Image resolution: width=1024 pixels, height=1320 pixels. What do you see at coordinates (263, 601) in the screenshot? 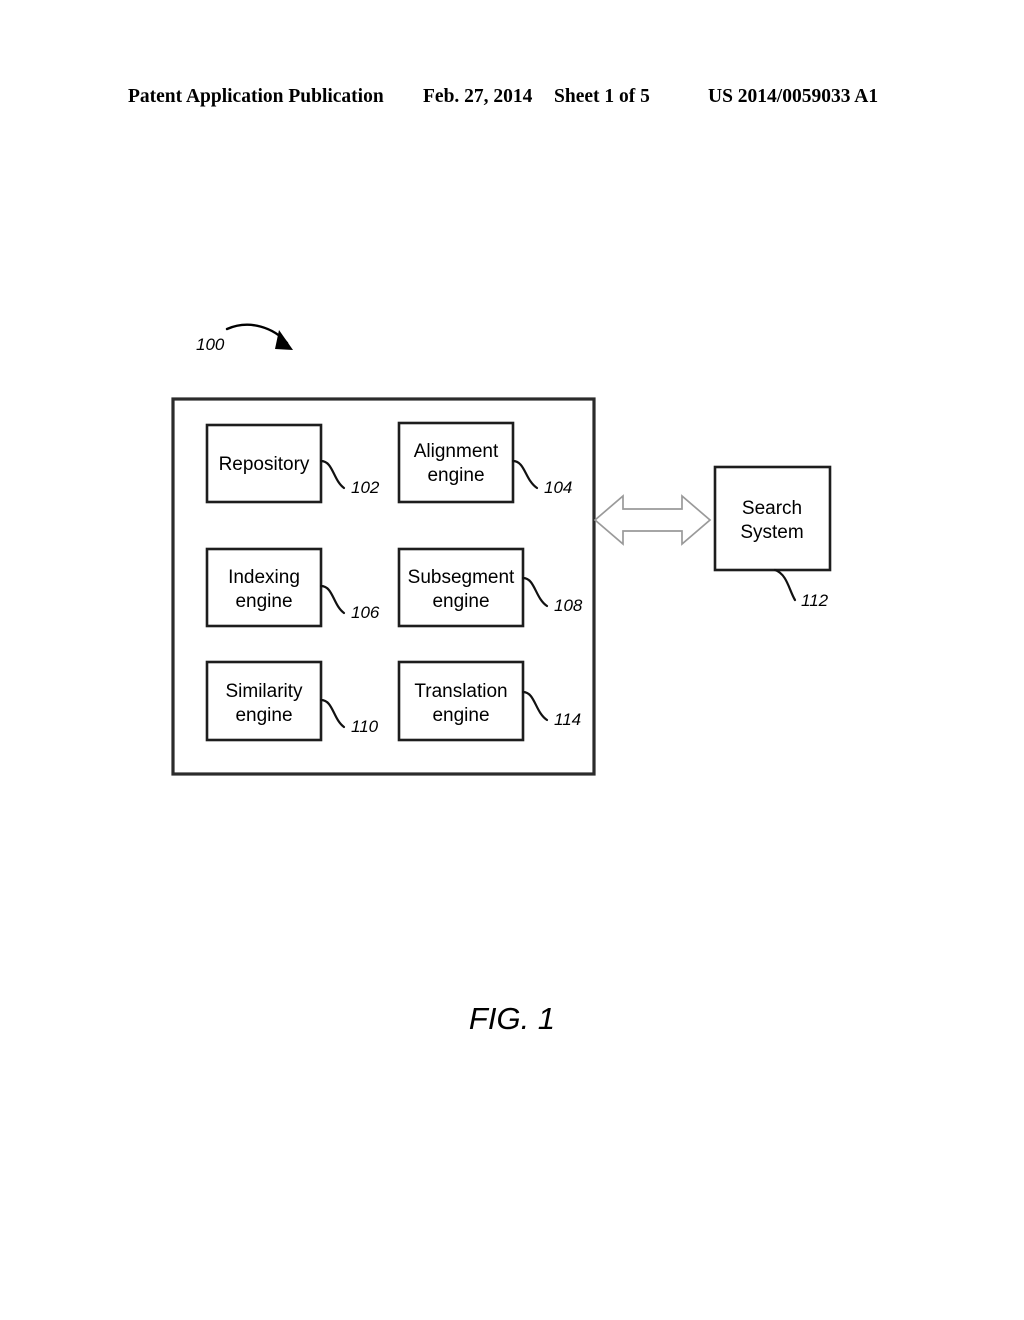
I see `indexing-engine-label-line2: engine` at bounding box center [263, 601].